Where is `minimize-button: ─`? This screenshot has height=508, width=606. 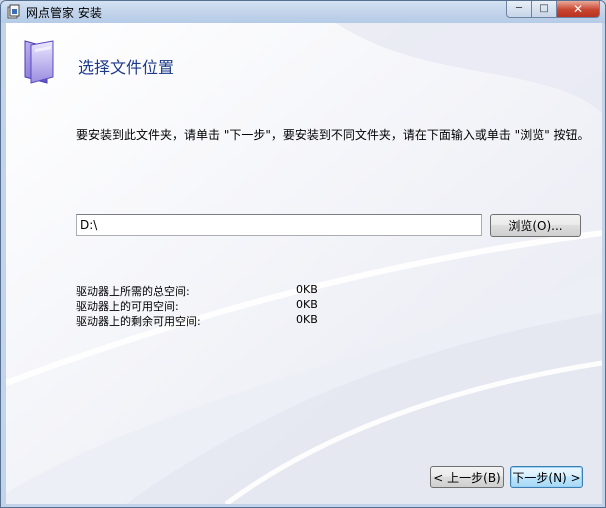 minimize-button: ─ is located at coordinates (519, 9).